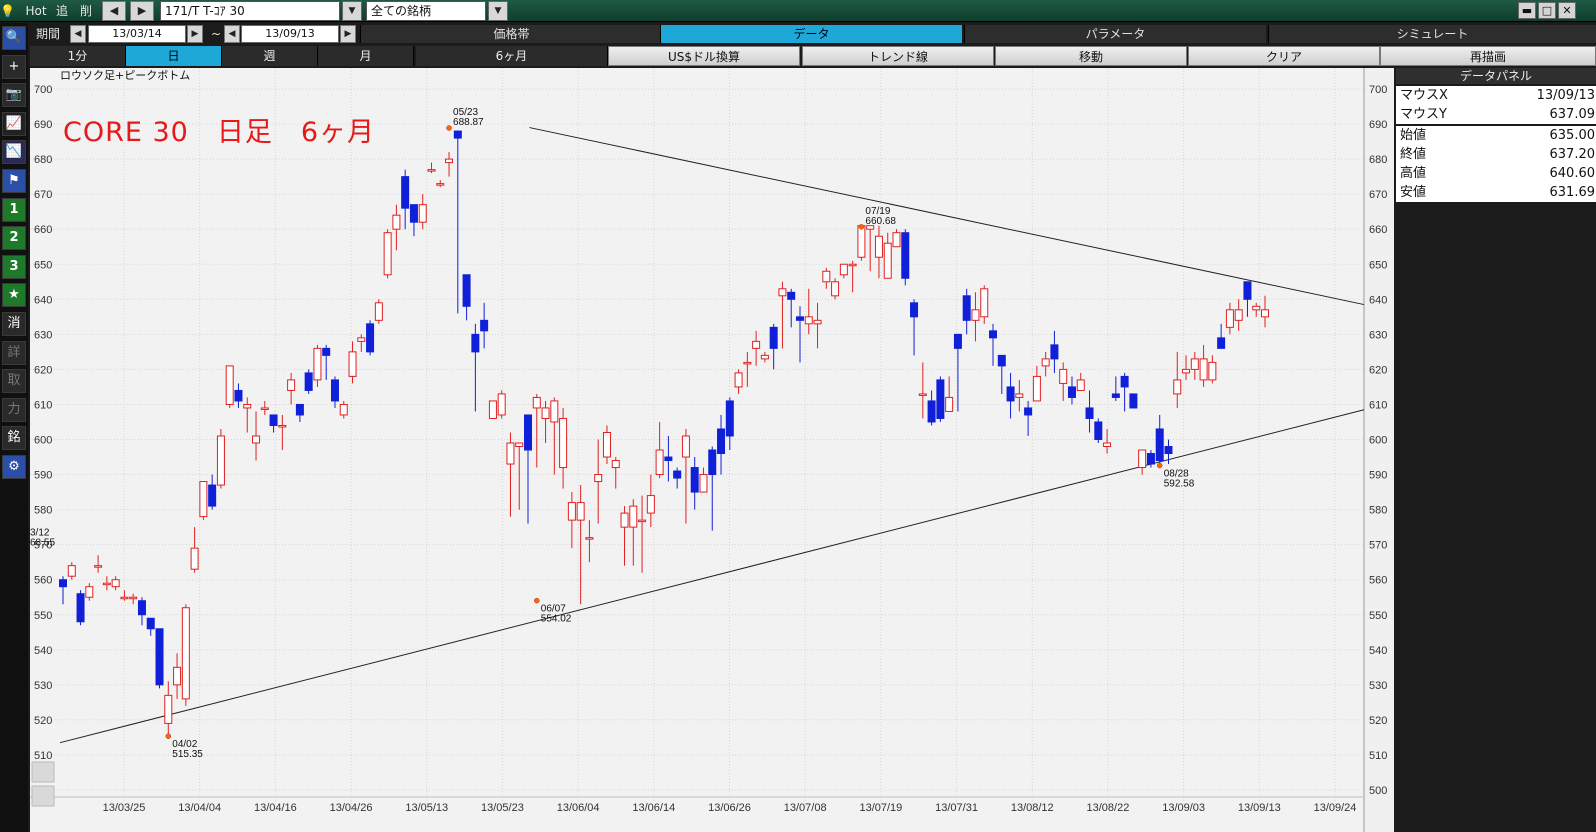  I want to click on mouse-readout: マウスX 13/09/13 マウスY 637.09, so click(1496, 105).